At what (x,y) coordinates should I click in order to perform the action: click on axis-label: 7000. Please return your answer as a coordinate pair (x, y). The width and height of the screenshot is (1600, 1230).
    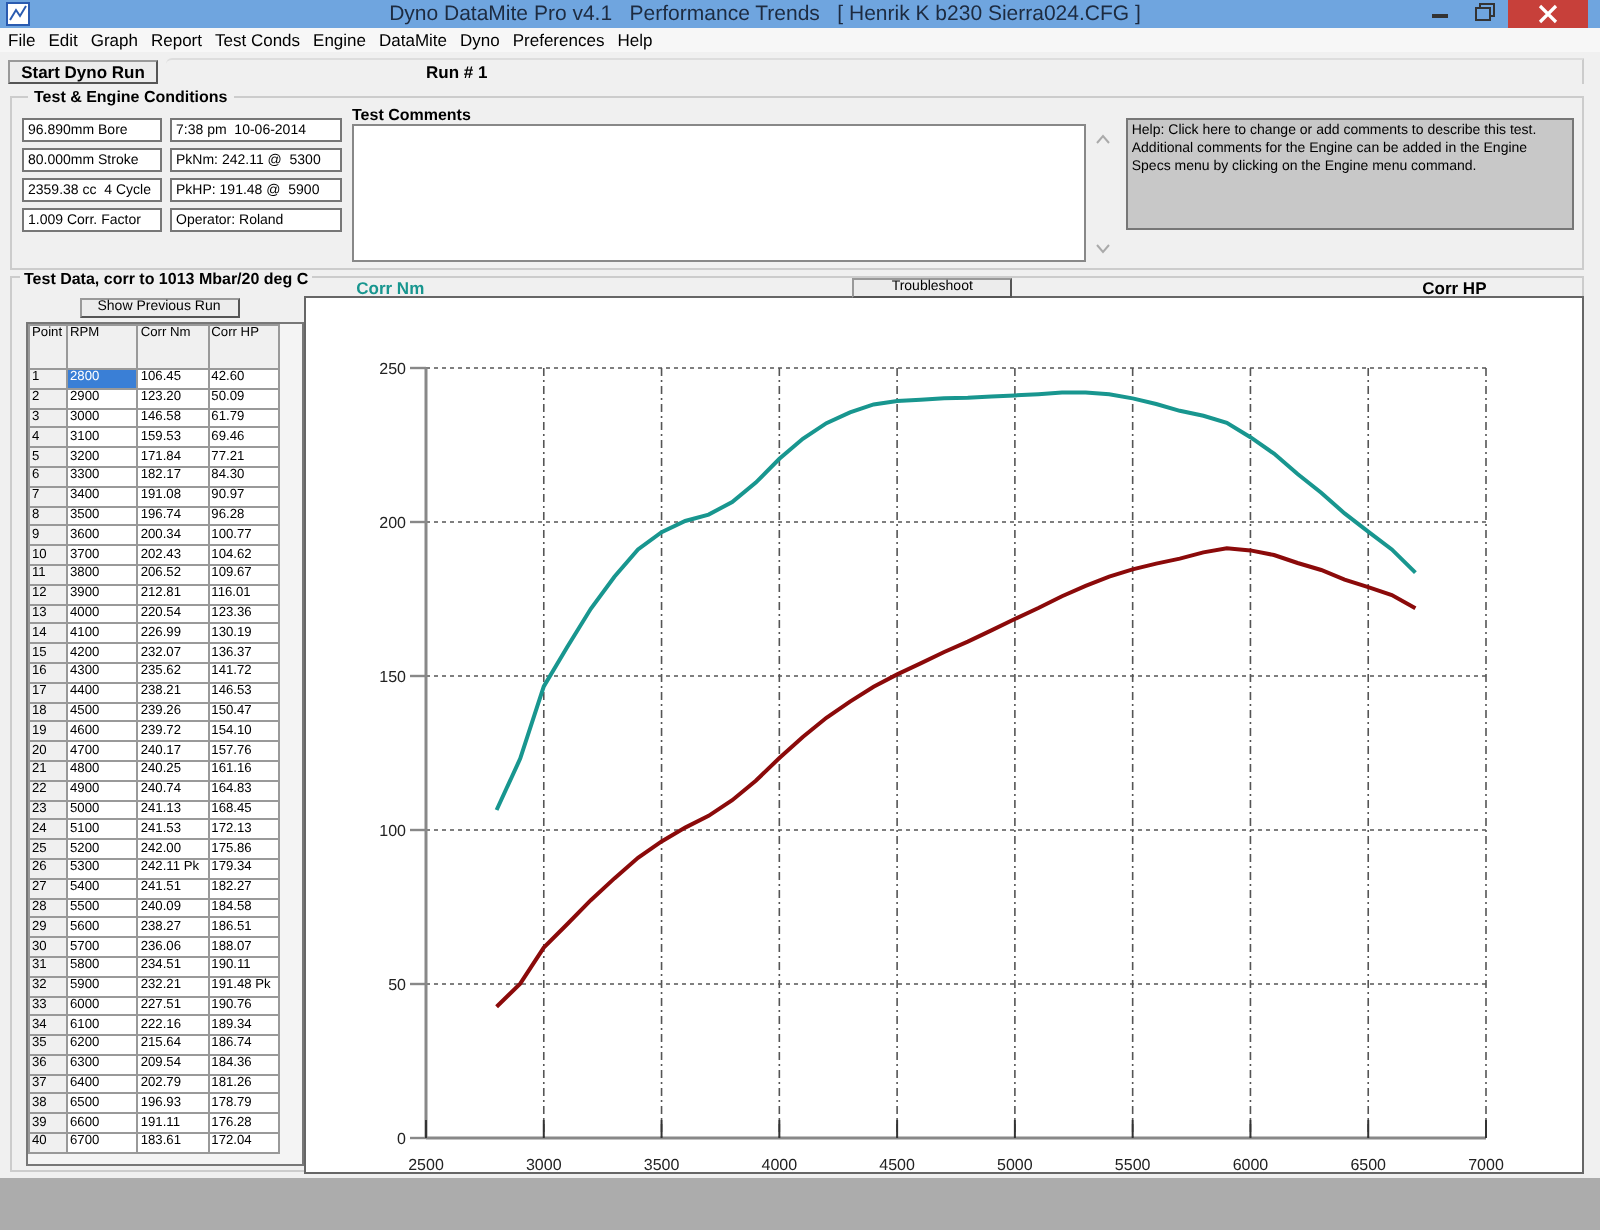
    Looking at the image, I should click on (1486, 1164).